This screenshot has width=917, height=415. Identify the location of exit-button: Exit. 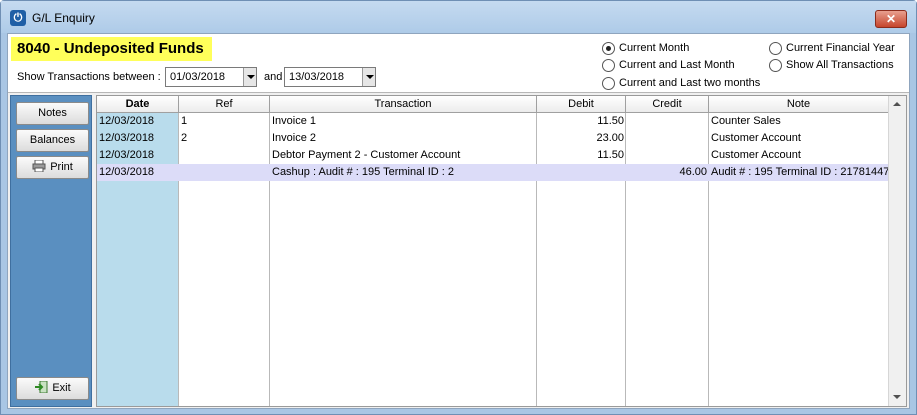
(52, 388).